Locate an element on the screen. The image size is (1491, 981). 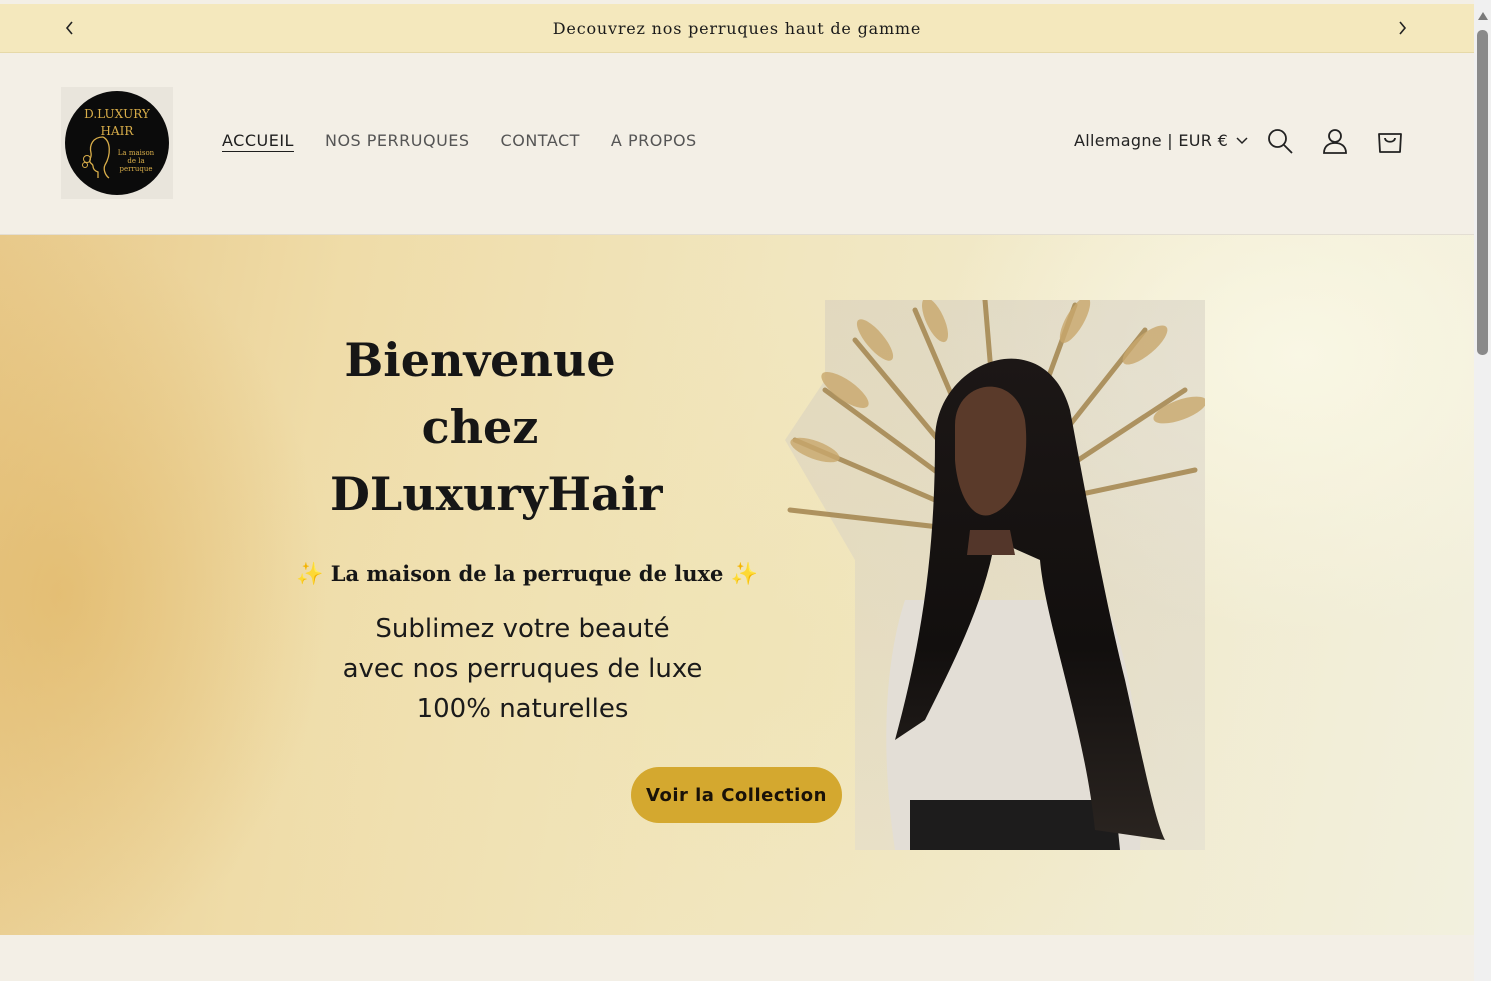
locale-label: Allemagne | EUR € is located at coordinates (1151, 140).